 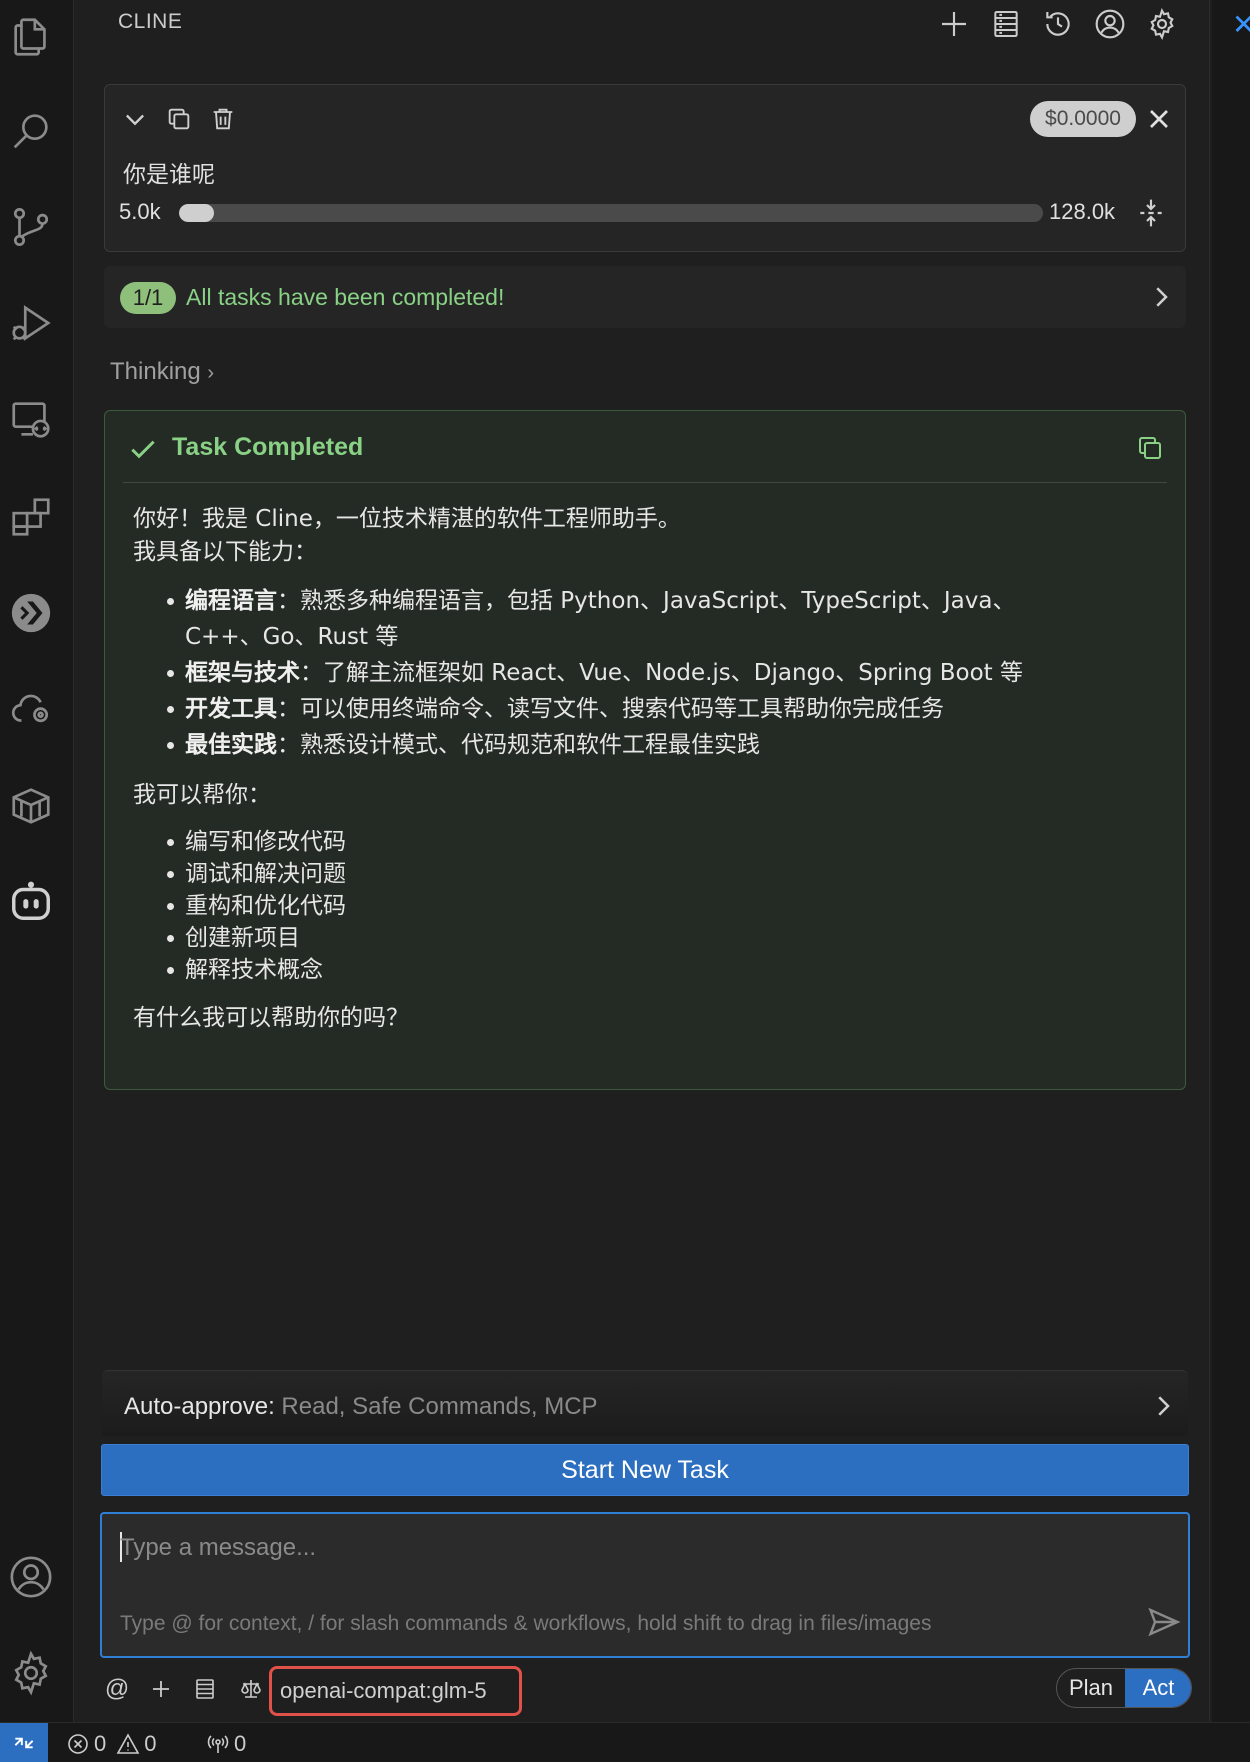 I want to click on copy-task-icon, so click(x=179, y=119).